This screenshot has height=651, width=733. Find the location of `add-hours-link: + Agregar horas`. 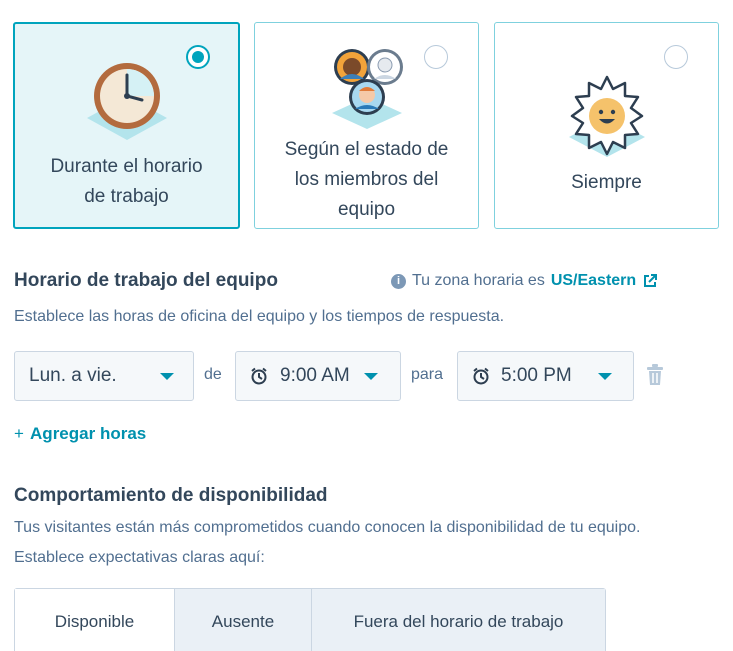

add-hours-link: + Agregar horas is located at coordinates (80, 434).